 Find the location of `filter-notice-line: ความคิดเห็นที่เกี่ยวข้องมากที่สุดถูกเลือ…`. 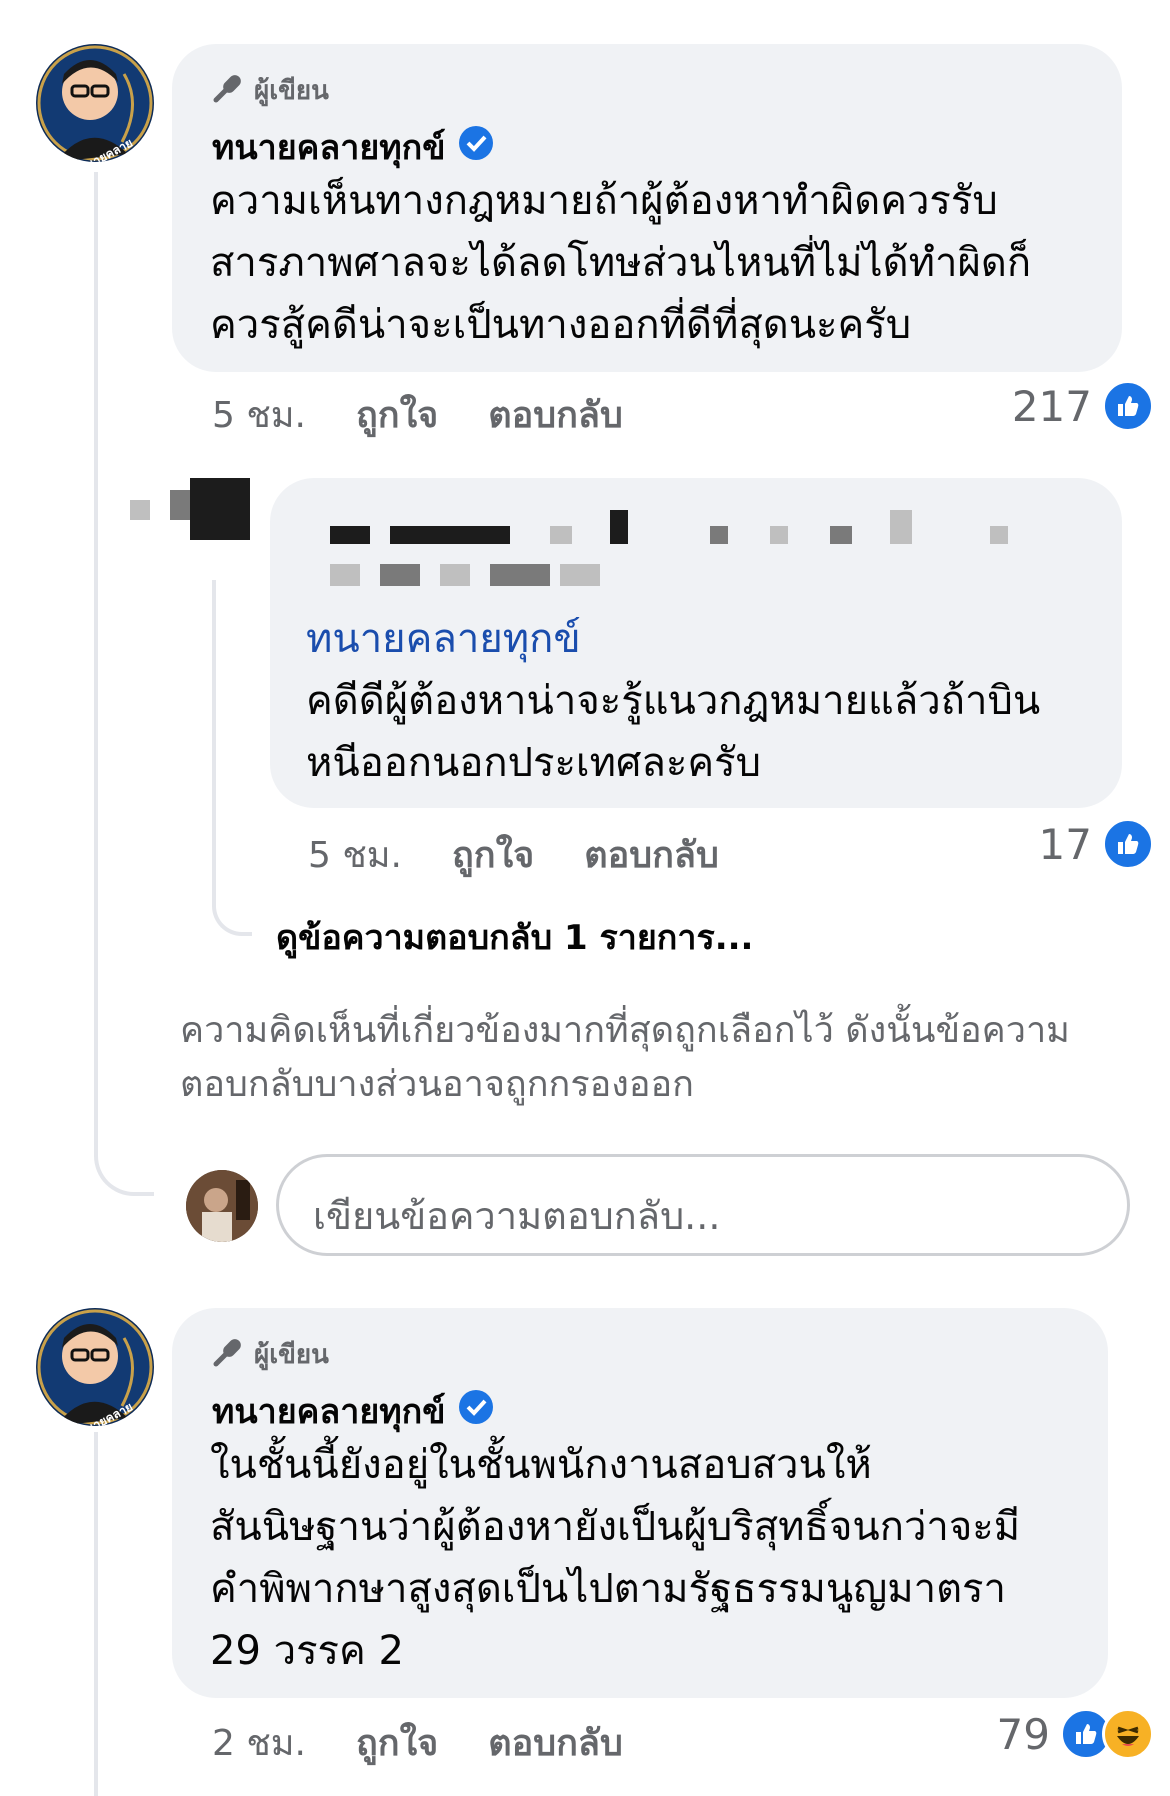

filter-notice-line: ความคิดเห็นที่เกี่ยวข้องมากที่สุดถูกเลือ… is located at coordinates (625, 1030).